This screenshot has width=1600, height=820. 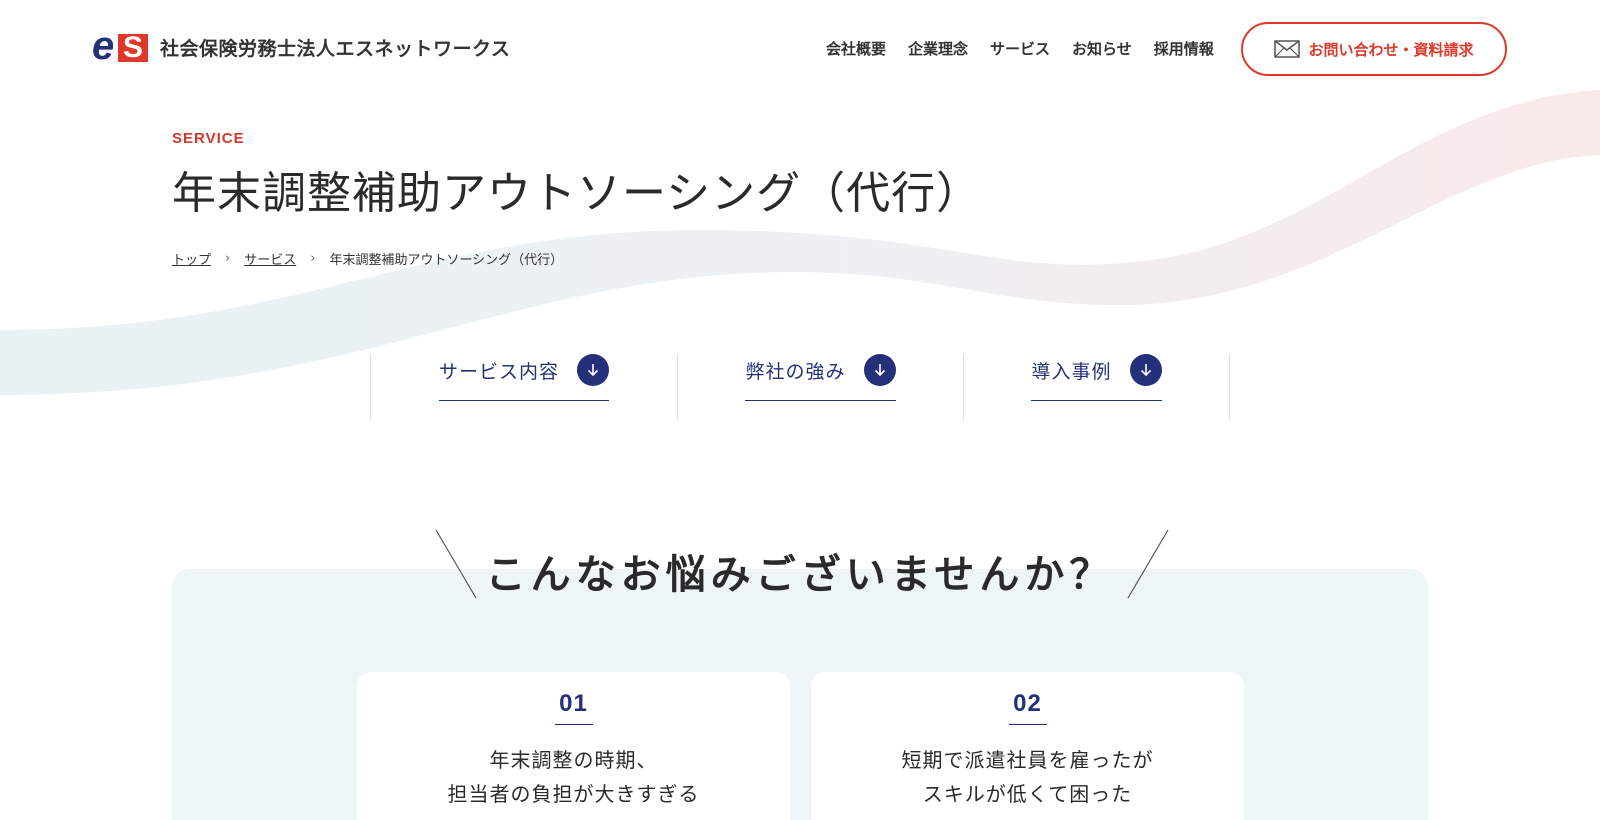 I want to click on anchor-cell: サービス内容, so click(x=524, y=387).